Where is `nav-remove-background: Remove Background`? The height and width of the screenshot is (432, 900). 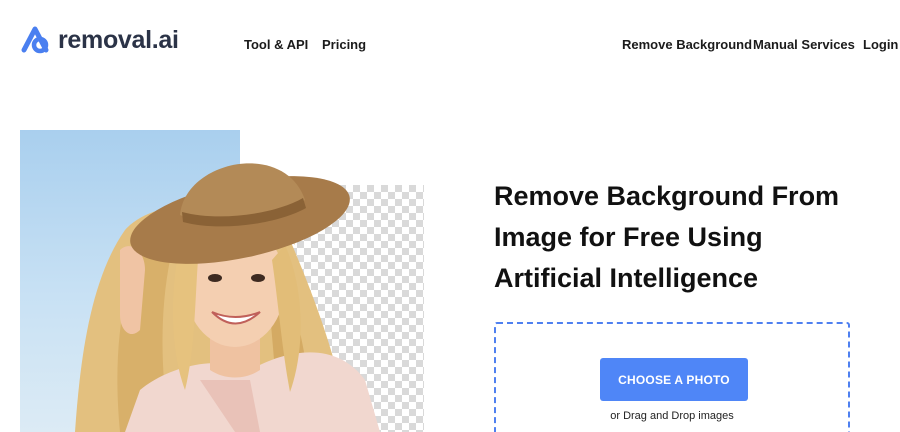
nav-remove-background: Remove Background is located at coordinates (687, 44).